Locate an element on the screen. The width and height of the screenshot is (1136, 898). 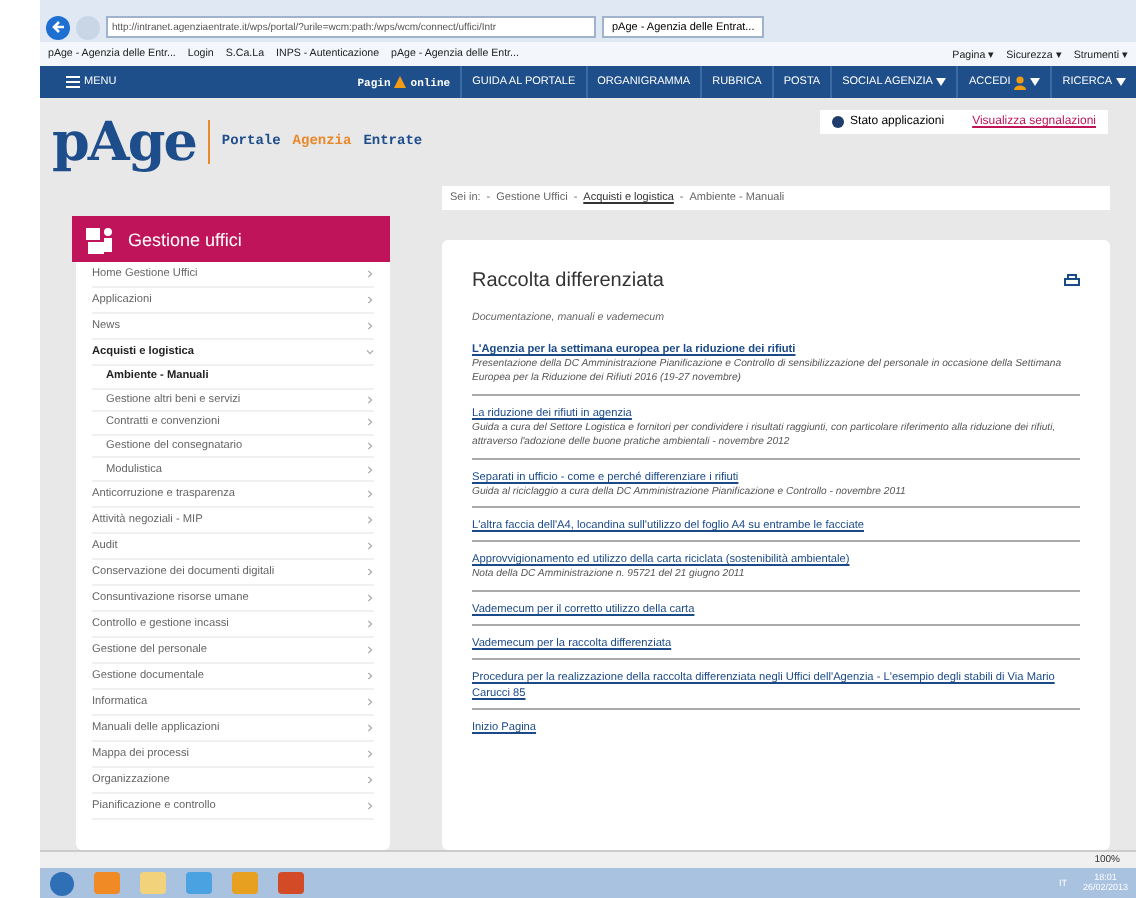
back-arrow-icon is located at coordinates (58, 27).